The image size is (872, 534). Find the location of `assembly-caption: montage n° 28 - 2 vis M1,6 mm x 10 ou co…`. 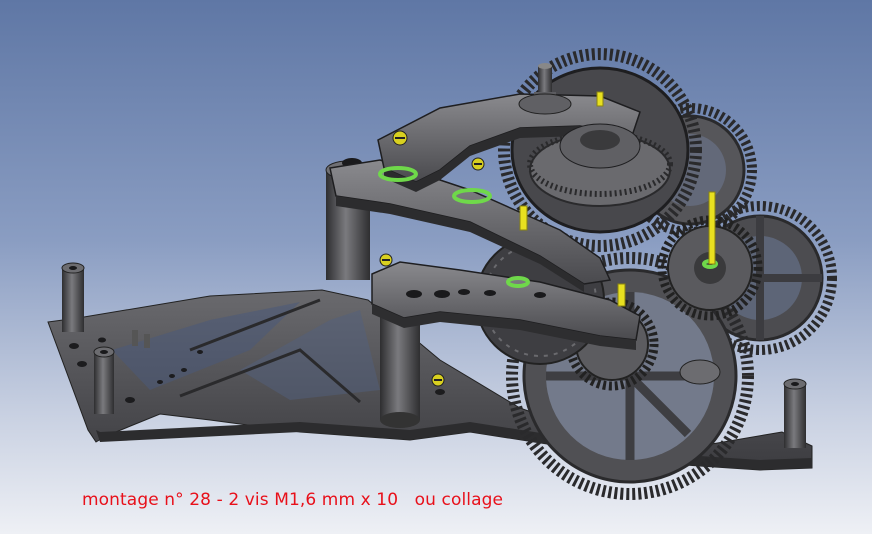

assembly-caption: montage n° 28 - 2 vis M1,6 mm x 10 ou co… is located at coordinates (293, 500).